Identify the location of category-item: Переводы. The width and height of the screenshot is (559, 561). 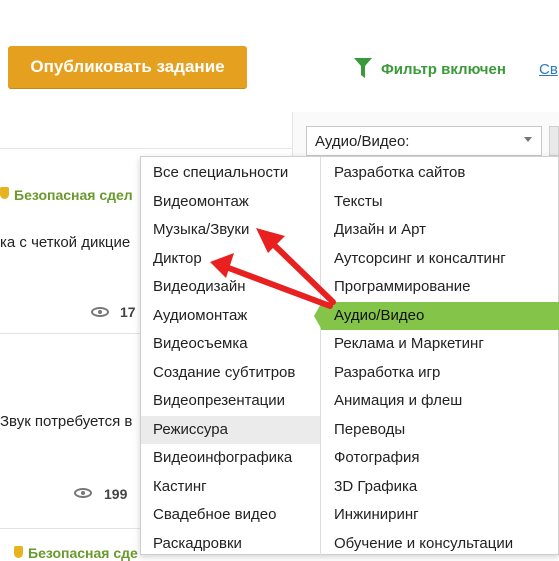
(440, 430).